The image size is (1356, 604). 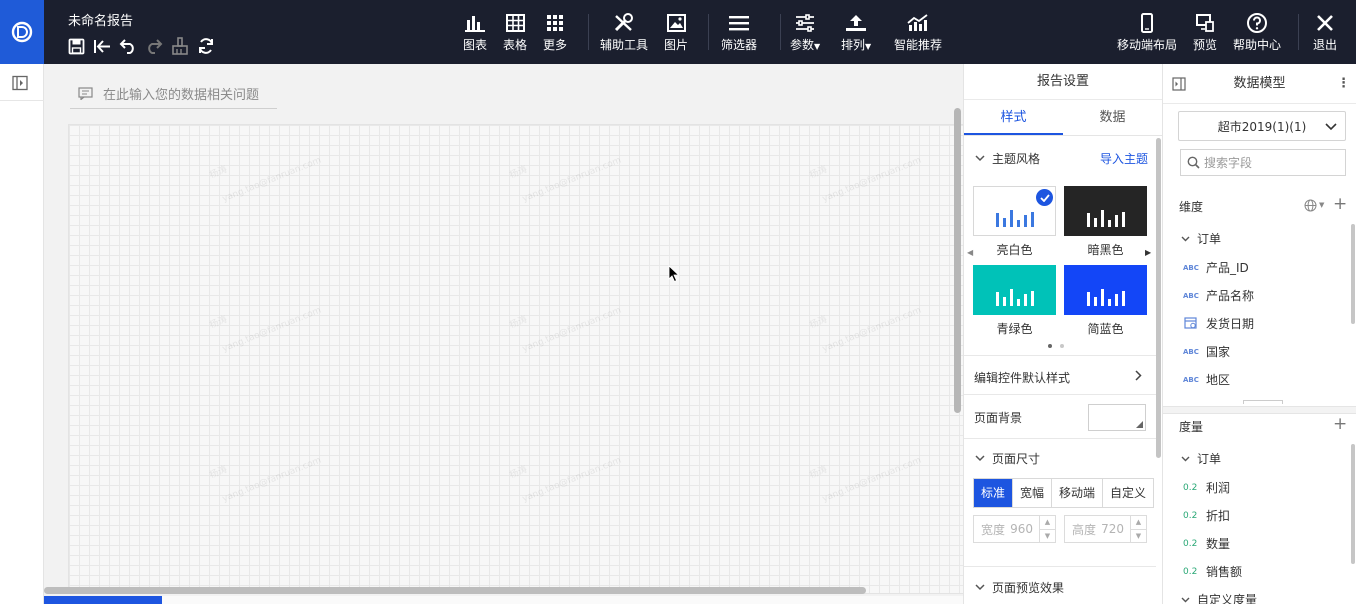 What do you see at coordinates (1112, 117) in the screenshot?
I see `tab-data: 数据` at bounding box center [1112, 117].